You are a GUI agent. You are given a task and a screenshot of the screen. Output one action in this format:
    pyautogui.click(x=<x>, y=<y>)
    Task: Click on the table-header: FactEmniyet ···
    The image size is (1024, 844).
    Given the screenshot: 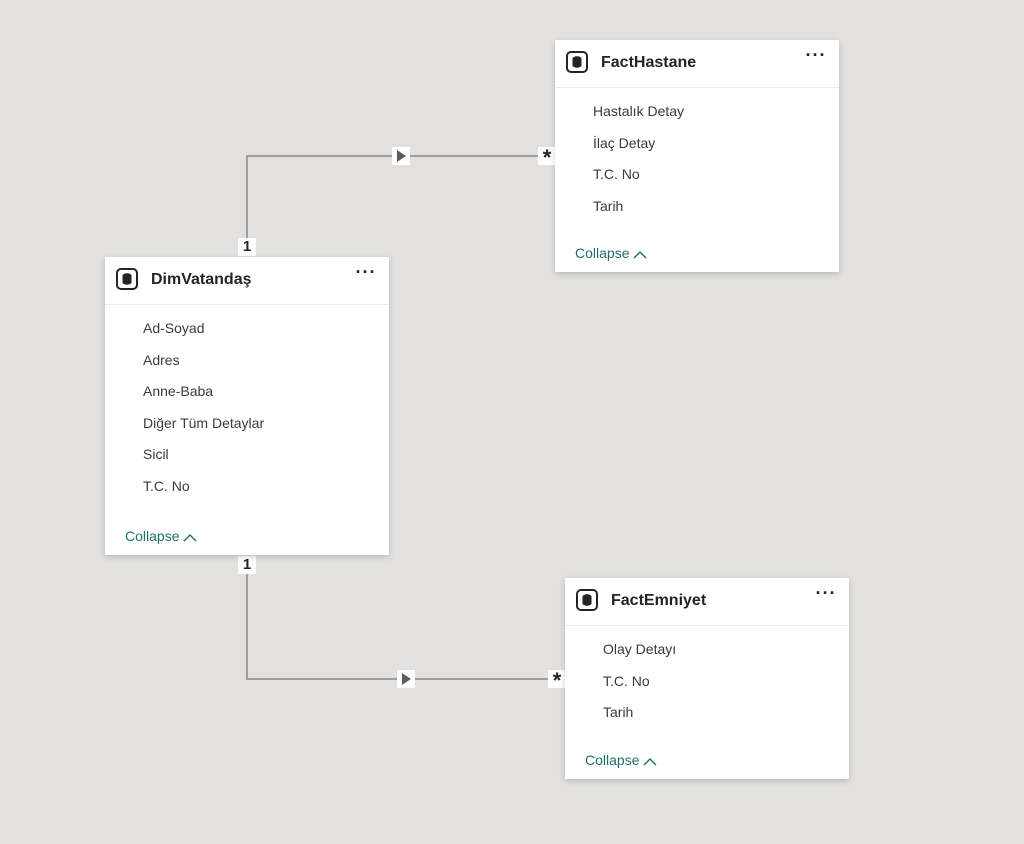 What is the action you would take?
    pyautogui.click(x=707, y=602)
    